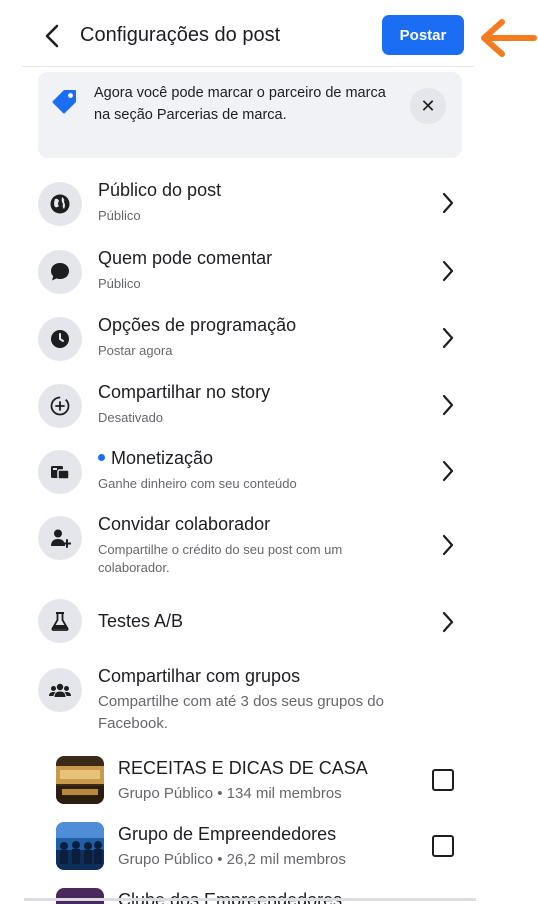 The image size is (538, 904). I want to click on group-info: Grupo Público • 134 mil membros, so click(230, 793).